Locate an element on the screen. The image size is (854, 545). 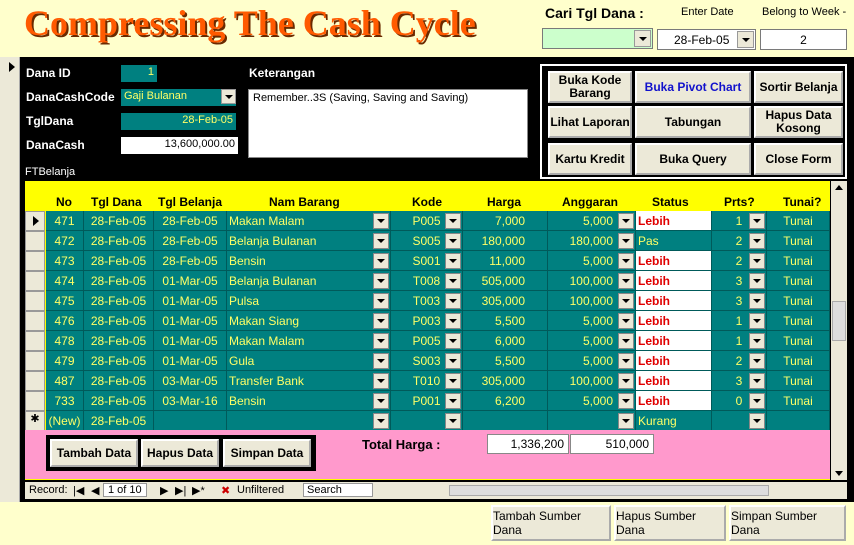
cell-nama: Transfer Bank is located at coordinates (309, 381).